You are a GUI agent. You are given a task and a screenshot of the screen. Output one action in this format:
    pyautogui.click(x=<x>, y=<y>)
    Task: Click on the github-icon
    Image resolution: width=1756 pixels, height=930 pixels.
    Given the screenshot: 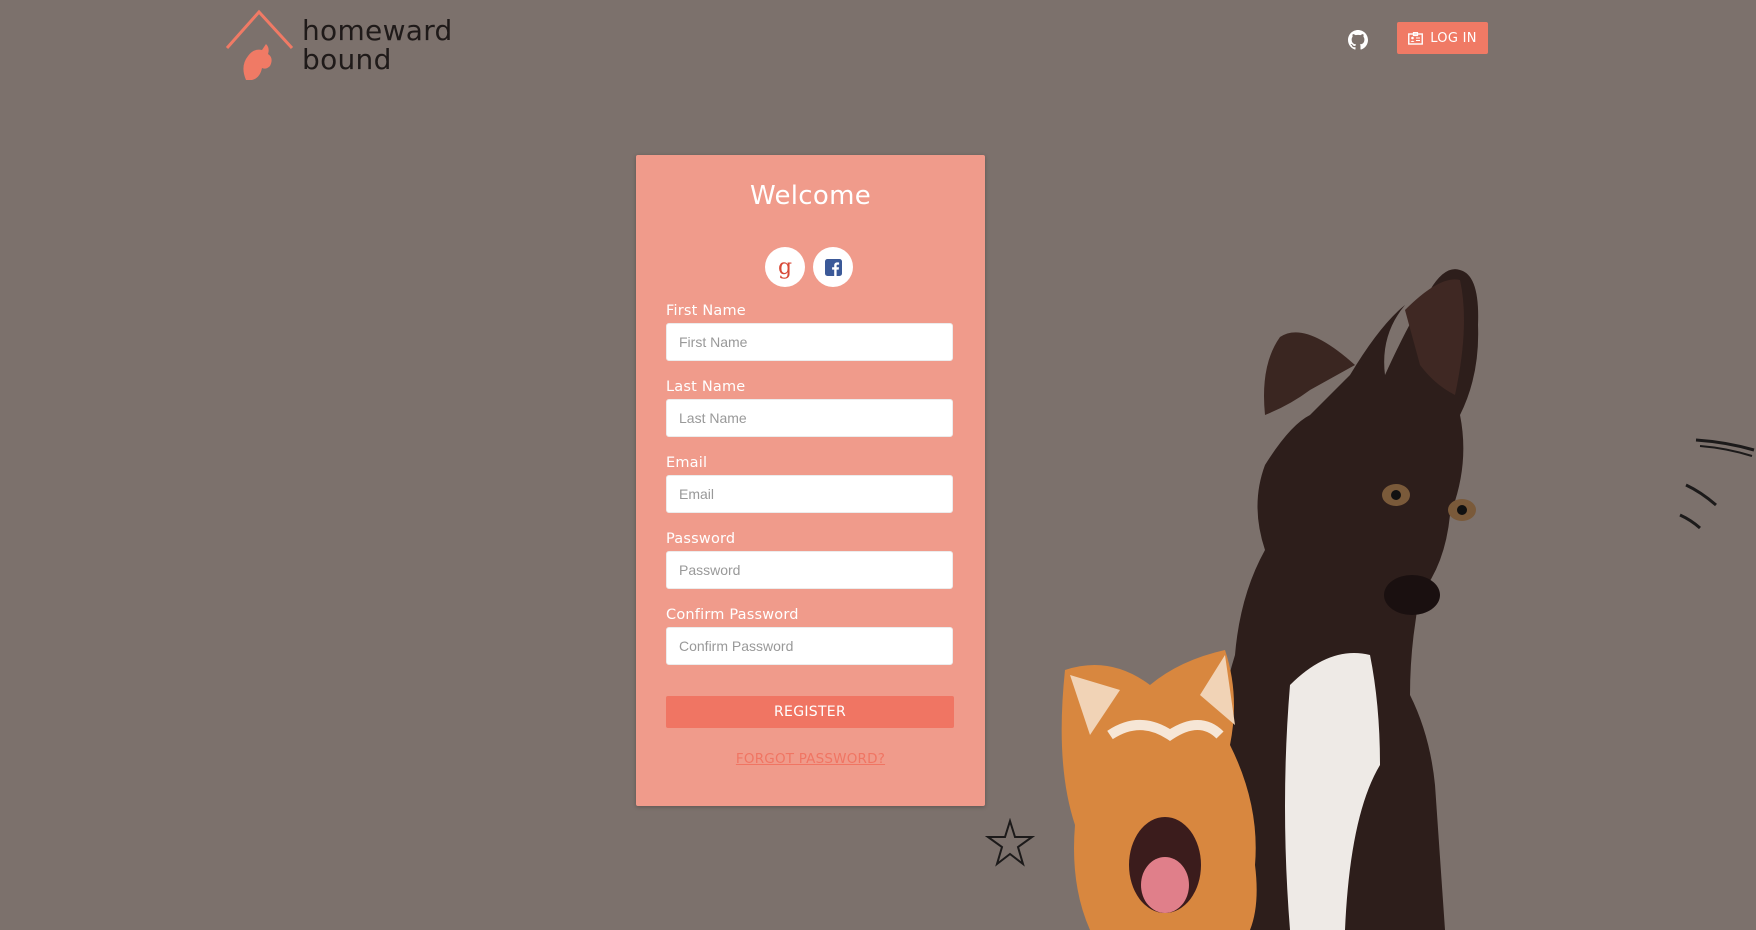 What is the action you would take?
    pyautogui.click(x=1358, y=40)
    